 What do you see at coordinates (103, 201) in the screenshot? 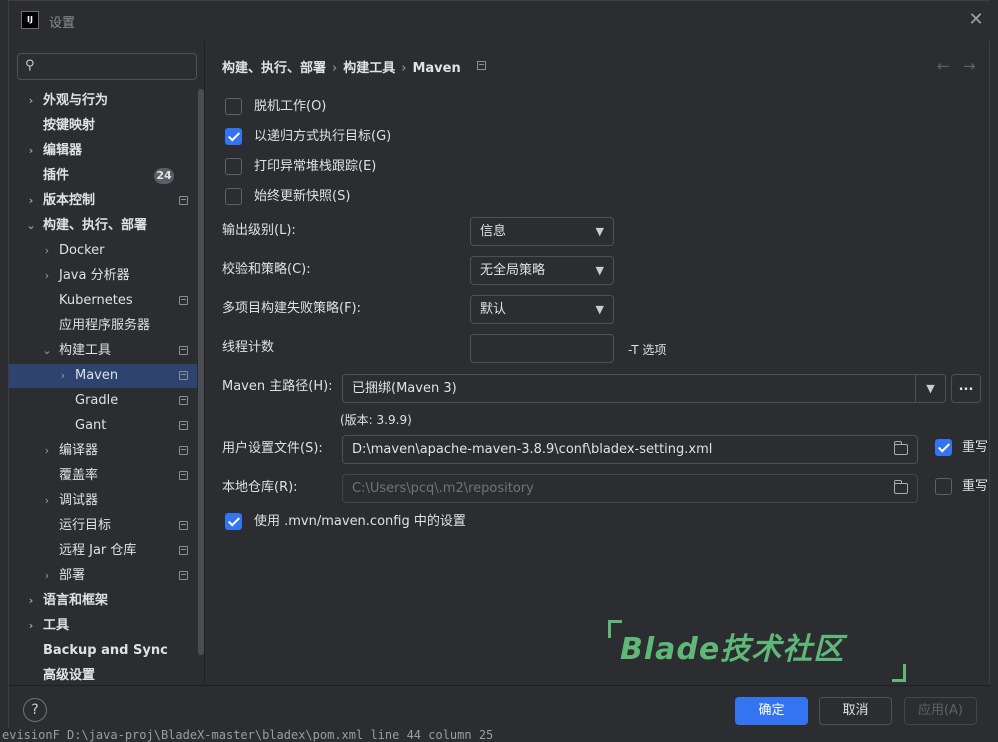
I see `sidebar-item: › 版本控制` at bounding box center [103, 201].